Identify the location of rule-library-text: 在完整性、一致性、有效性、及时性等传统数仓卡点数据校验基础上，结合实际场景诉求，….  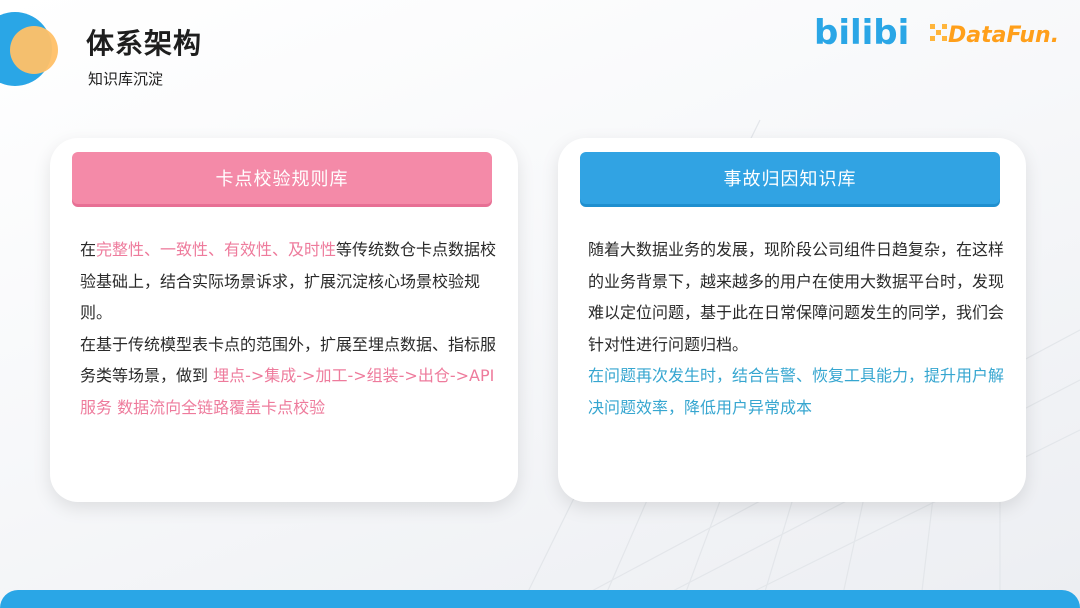
(290, 328).